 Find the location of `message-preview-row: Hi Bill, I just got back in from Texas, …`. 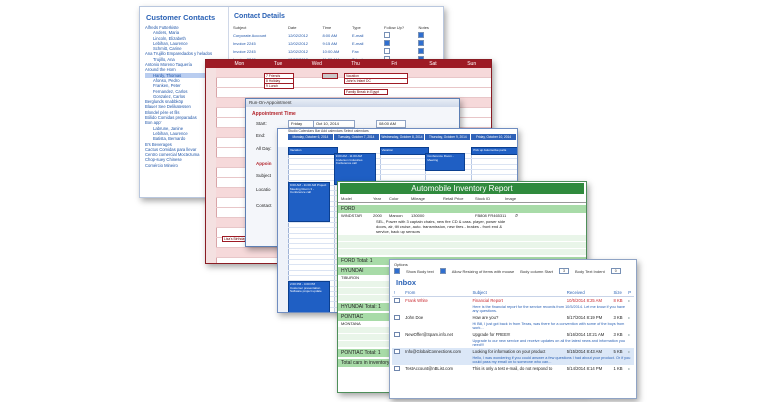

message-preview-row: Hi Bill, I just got back in from Texas, … is located at coordinates (513, 326).